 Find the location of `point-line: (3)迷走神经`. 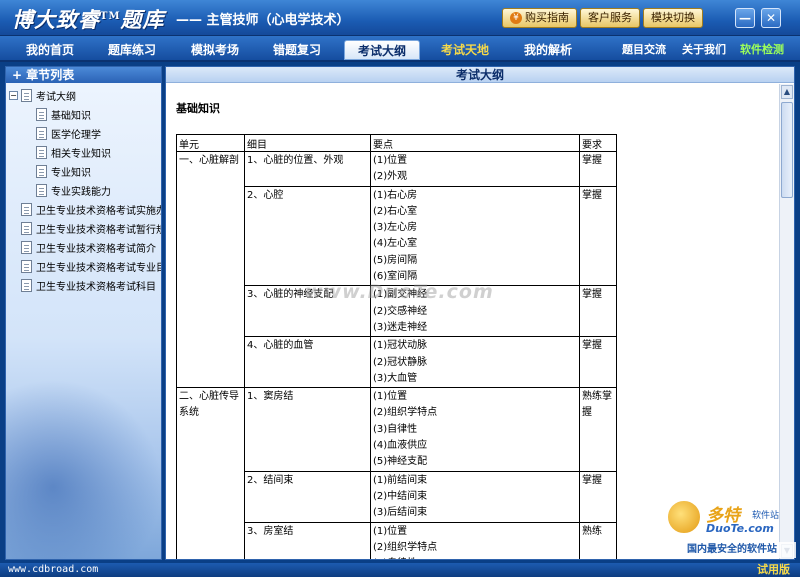

point-line: (3)迷走神经 is located at coordinates (400, 327).